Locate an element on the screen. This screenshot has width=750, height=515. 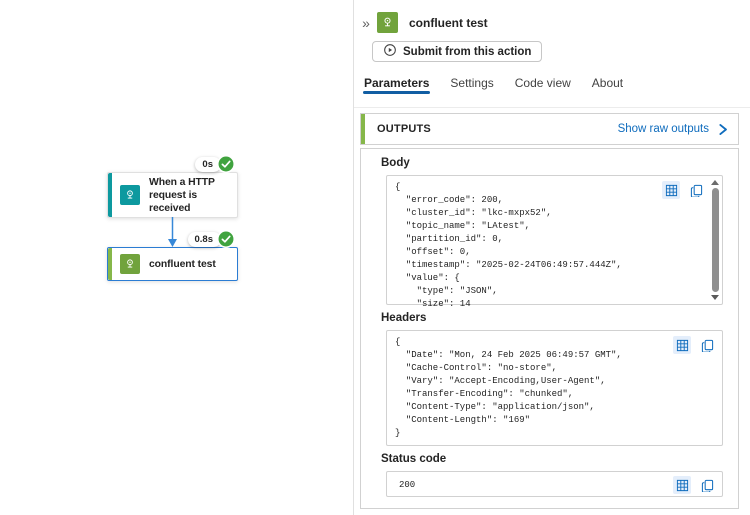
panel-title: confluent test is located at coordinates (448, 22).